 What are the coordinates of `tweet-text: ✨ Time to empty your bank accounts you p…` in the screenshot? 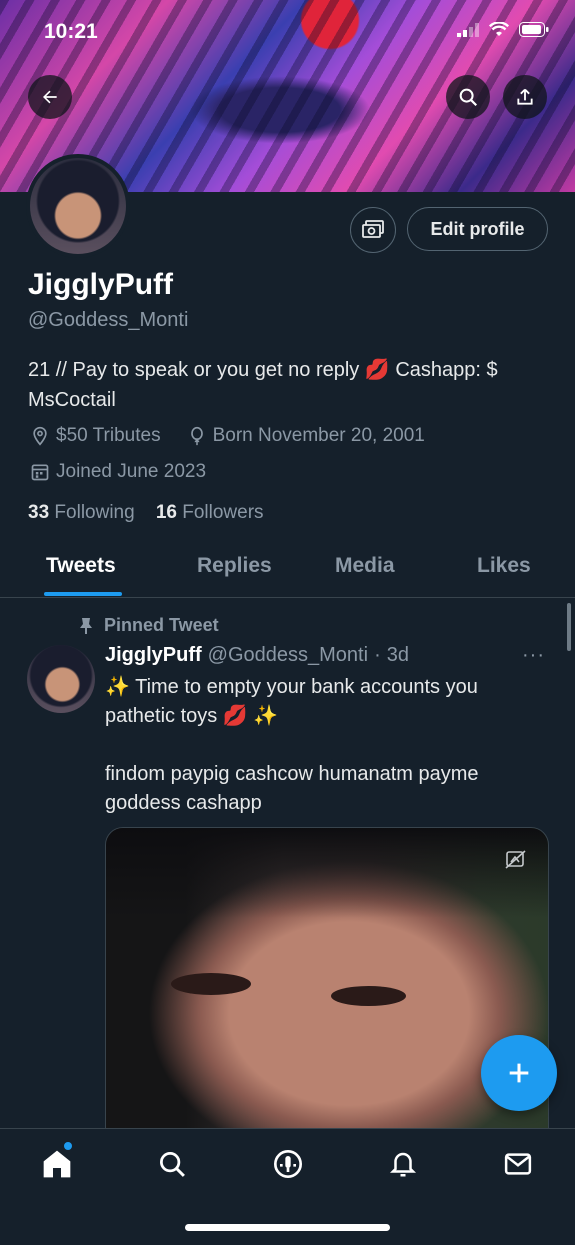 It's located at (325, 745).